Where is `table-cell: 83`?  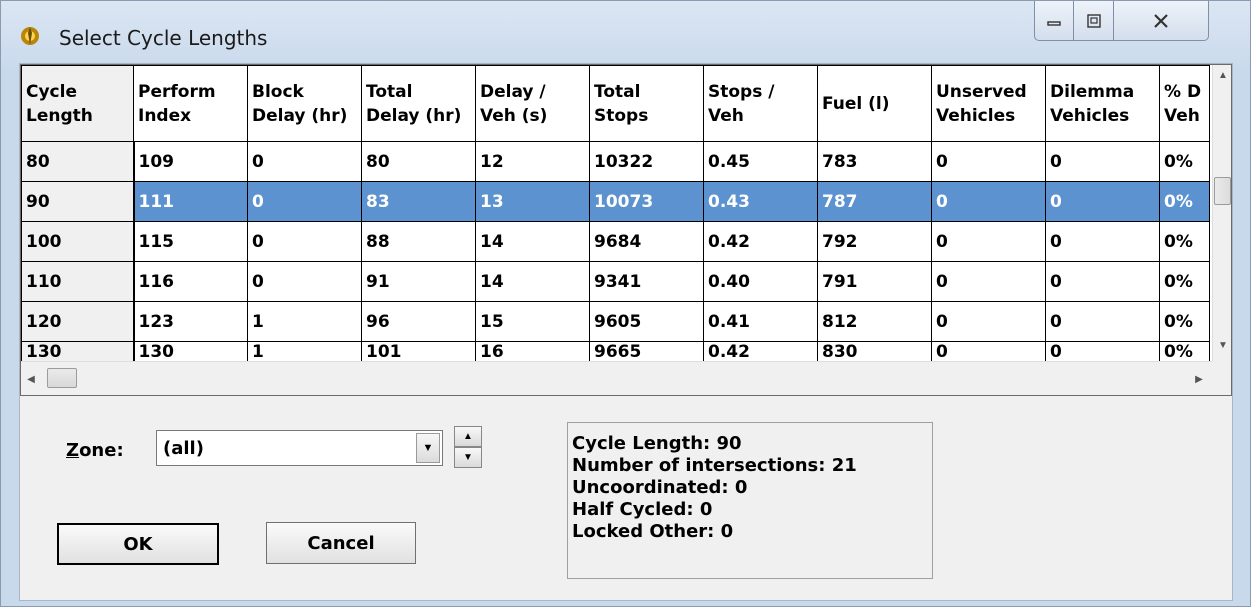
table-cell: 83 is located at coordinates (418, 201).